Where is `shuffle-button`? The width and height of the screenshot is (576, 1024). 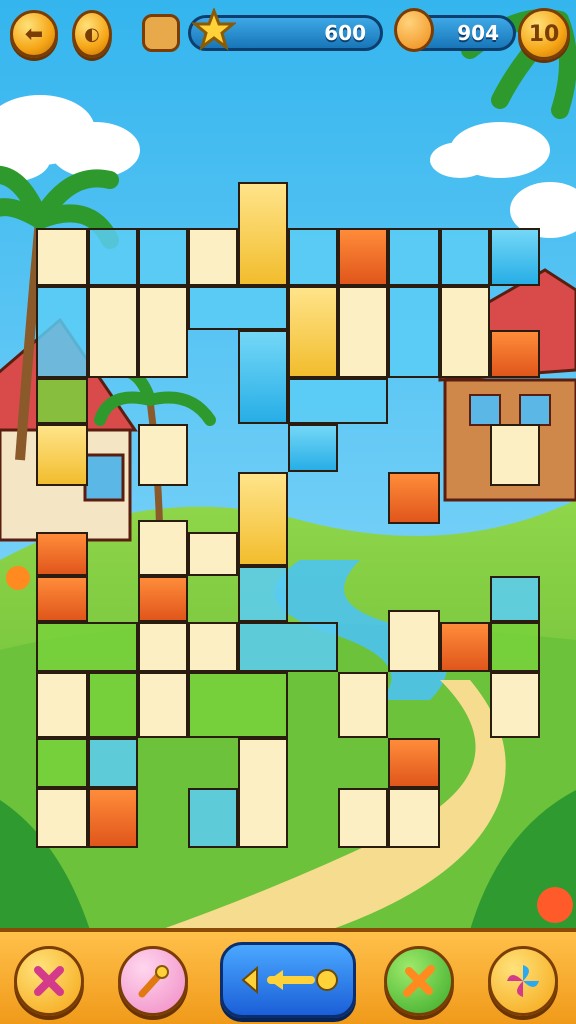
shuffle-button is located at coordinates (419, 981).